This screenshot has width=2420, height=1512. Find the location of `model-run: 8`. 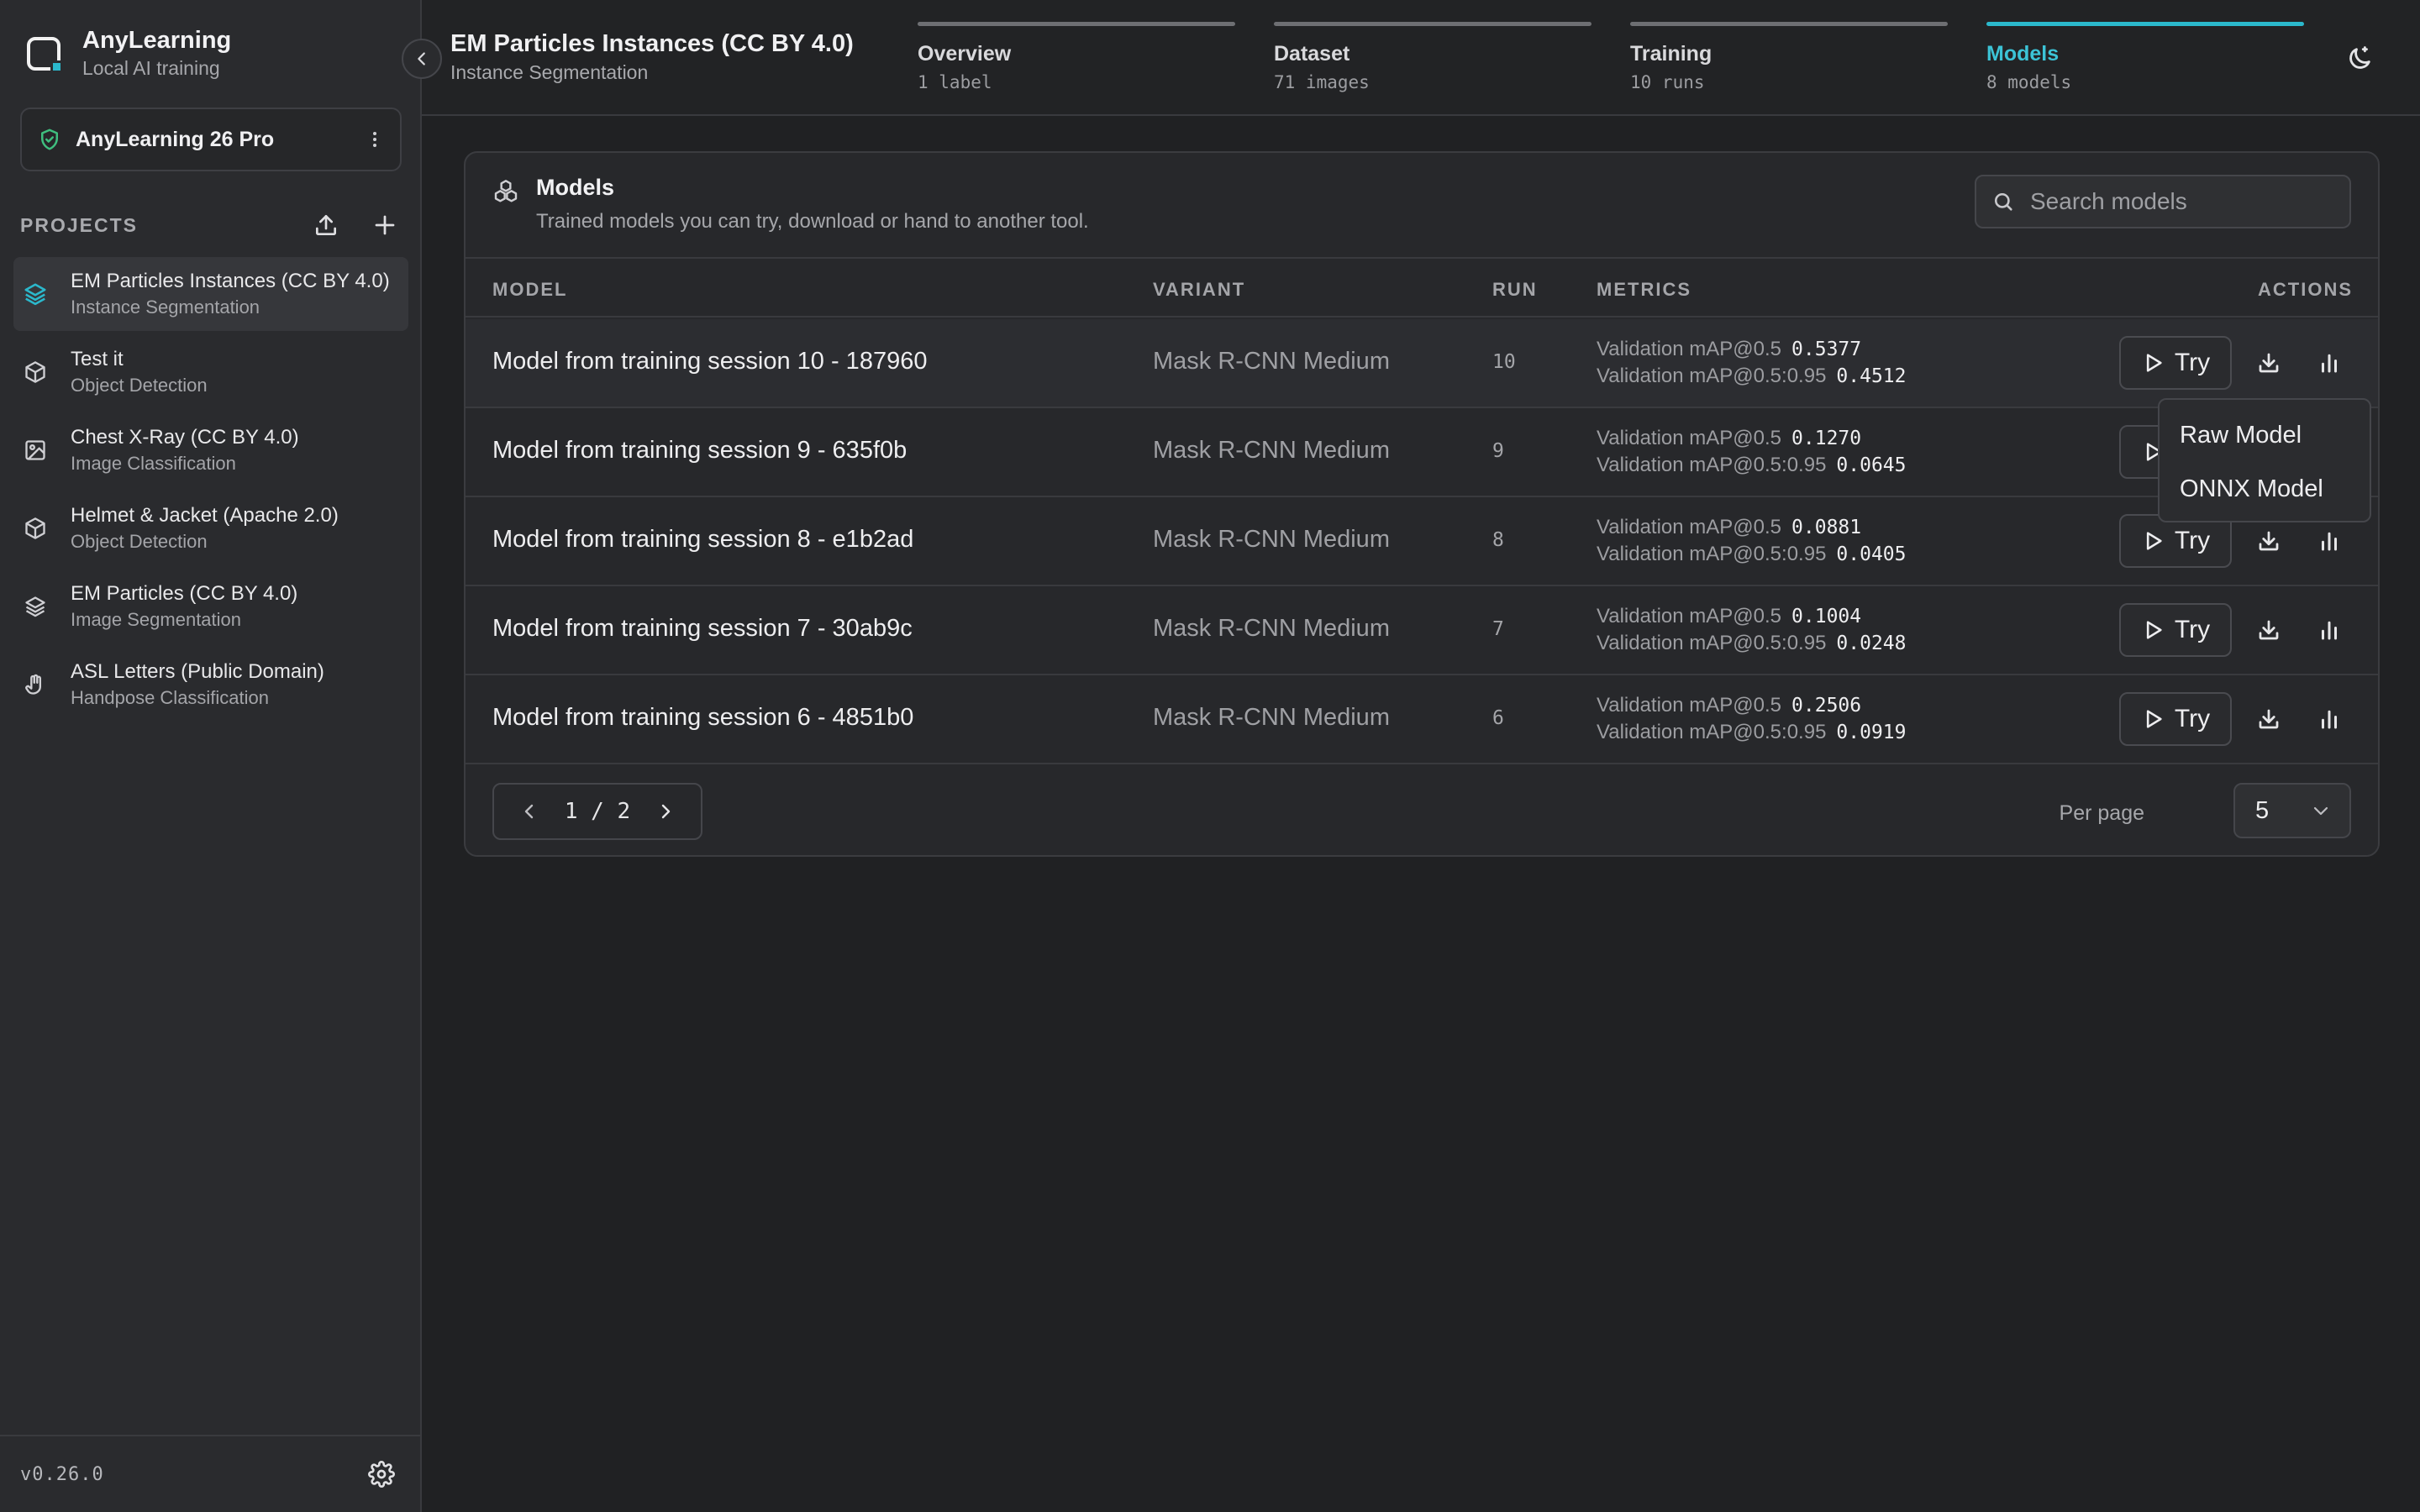

model-run: 8 is located at coordinates (1498, 540).